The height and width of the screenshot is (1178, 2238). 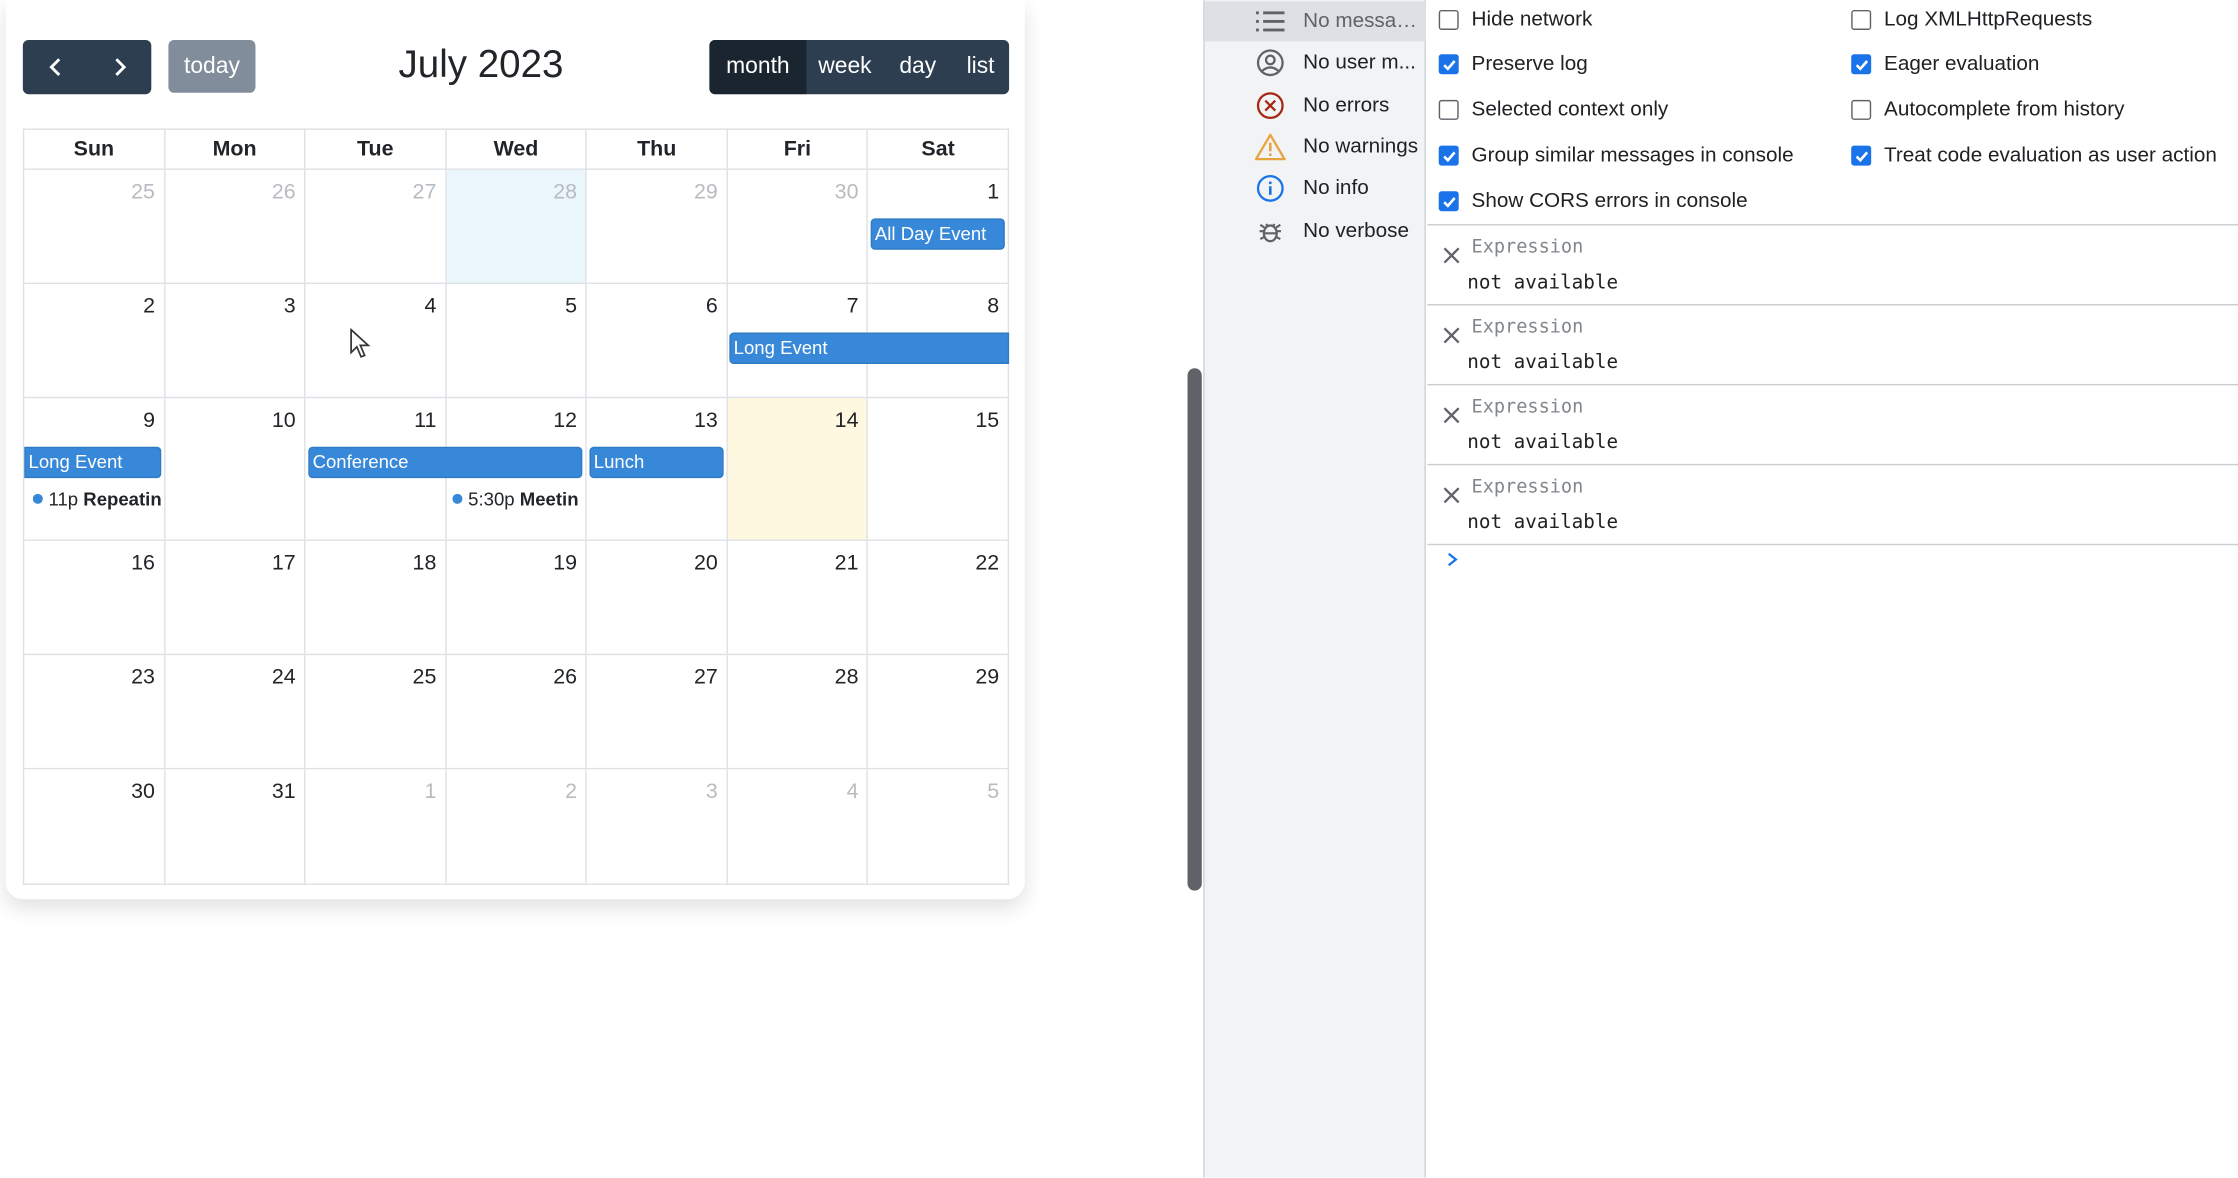 What do you see at coordinates (94, 340) in the screenshot?
I see `day-cell: 2` at bounding box center [94, 340].